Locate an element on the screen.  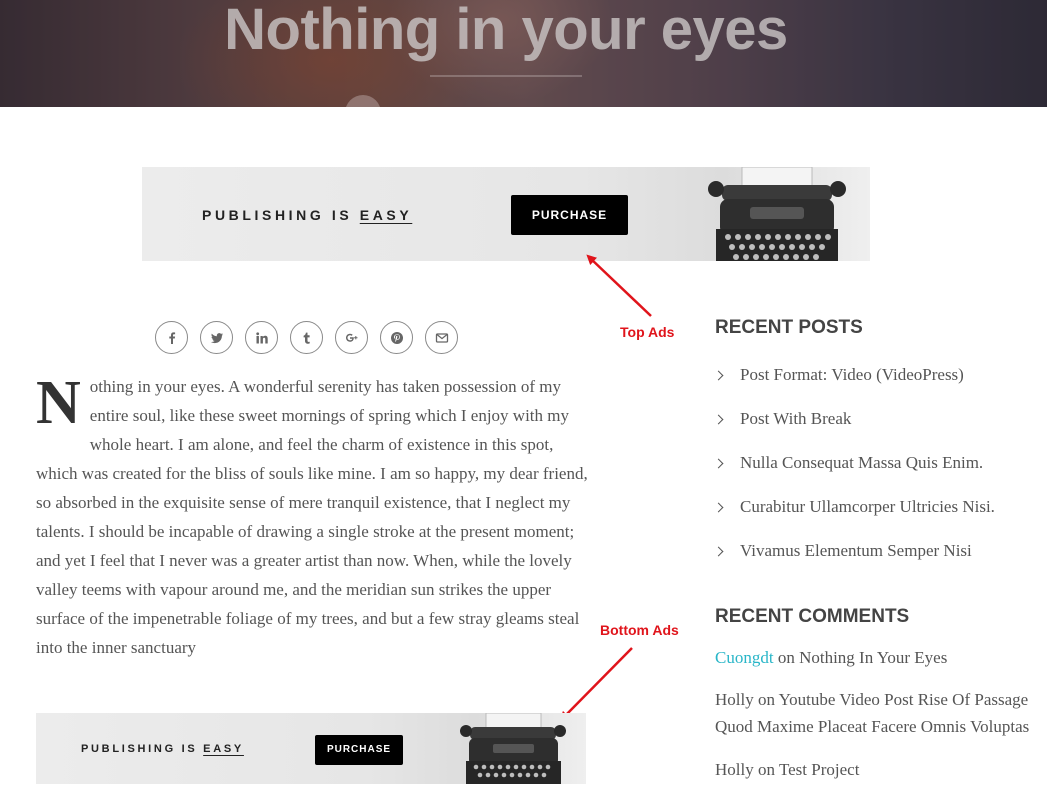
twitter-icon is located at coordinates (216, 337).